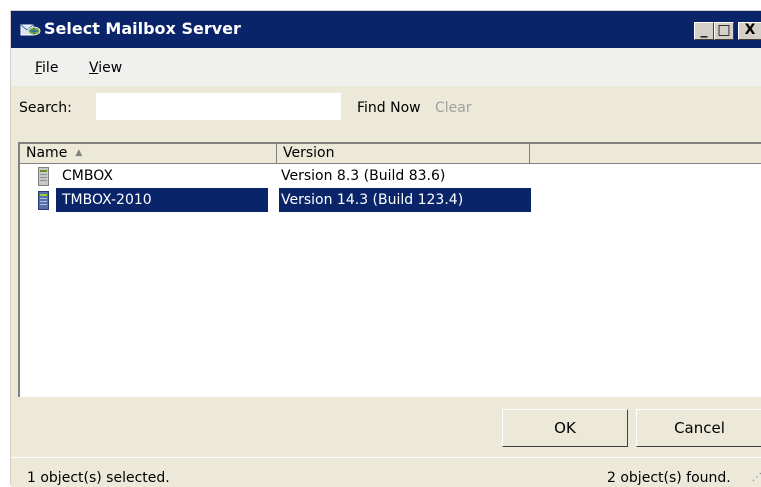 The width and height of the screenshot is (761, 487). I want to click on table-row-selected: TMBOX-2010 Version 14.3 (Build 123.4), so click(390, 200).